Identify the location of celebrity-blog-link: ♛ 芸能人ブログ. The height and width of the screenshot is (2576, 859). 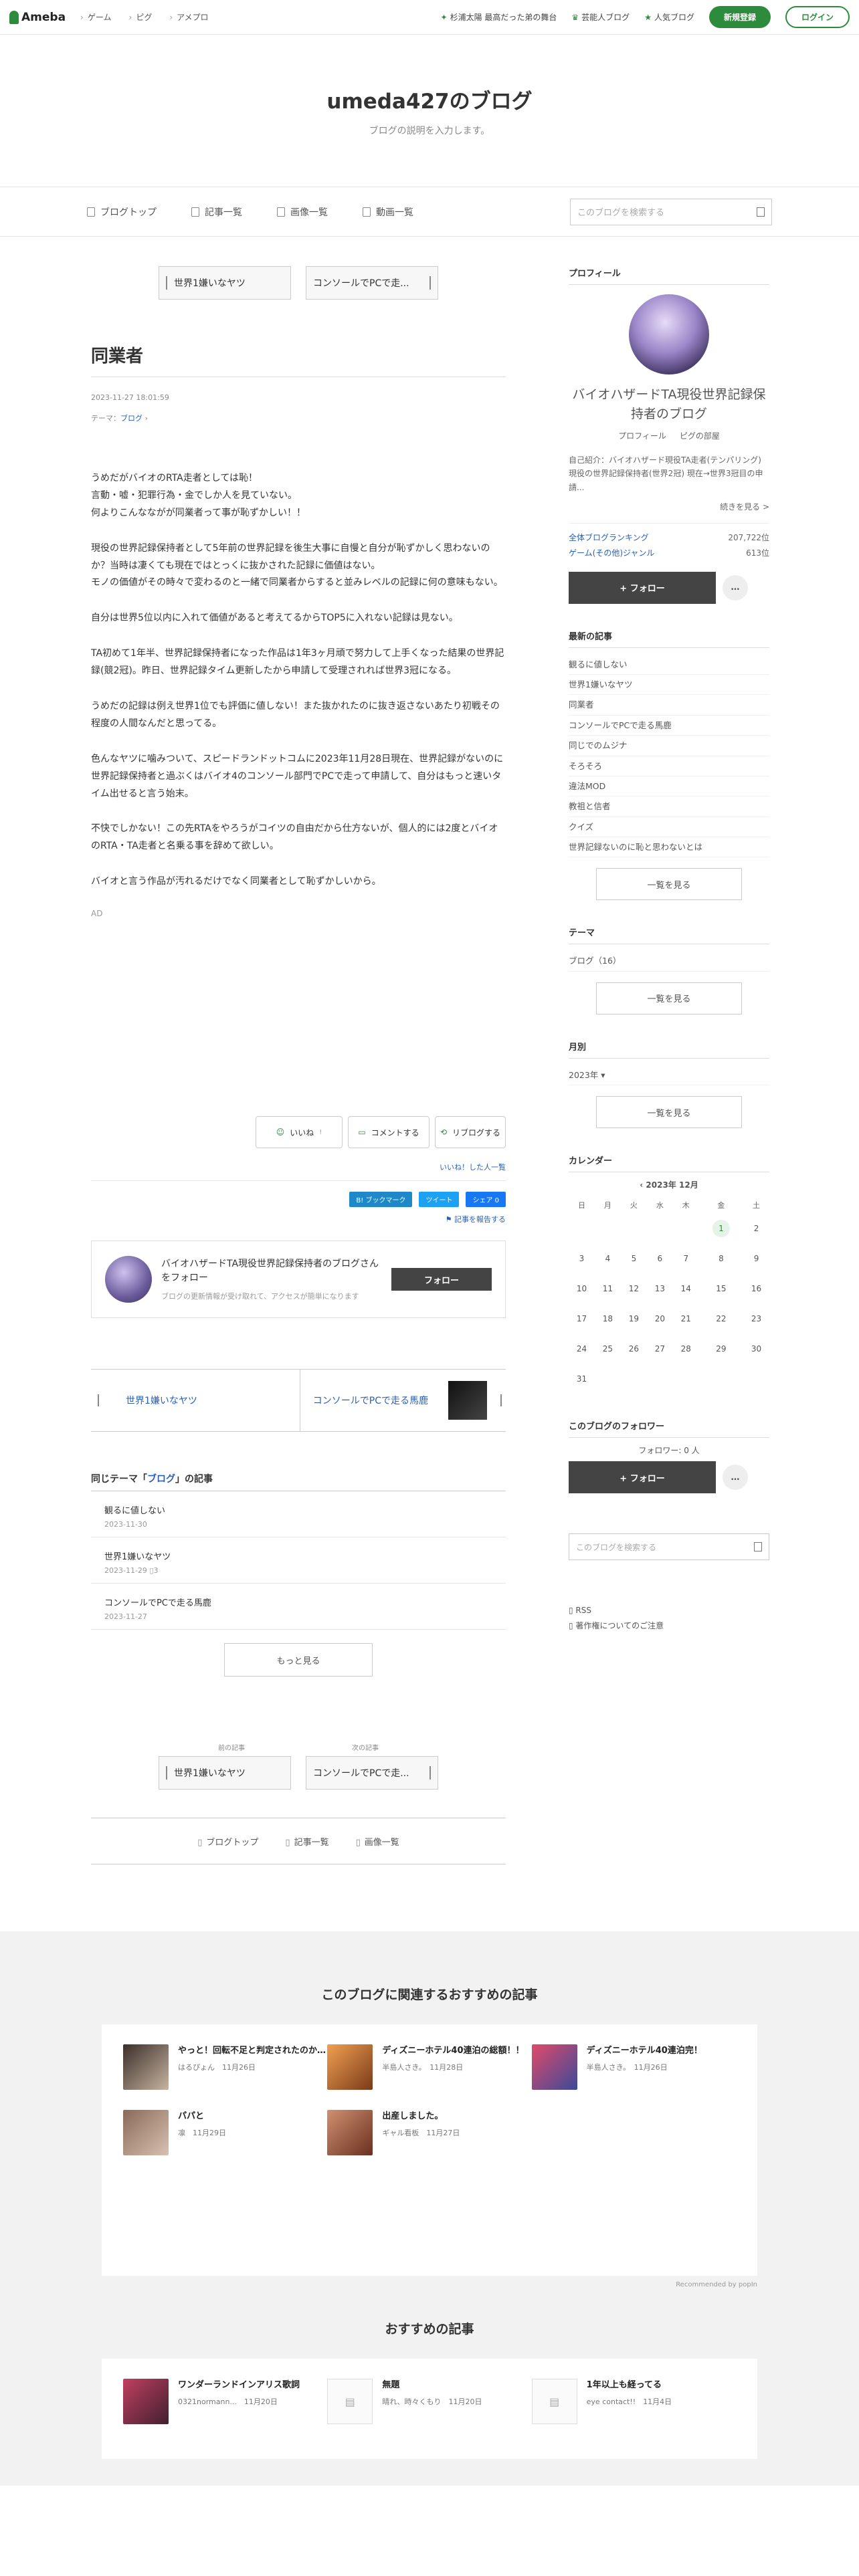
(600, 17).